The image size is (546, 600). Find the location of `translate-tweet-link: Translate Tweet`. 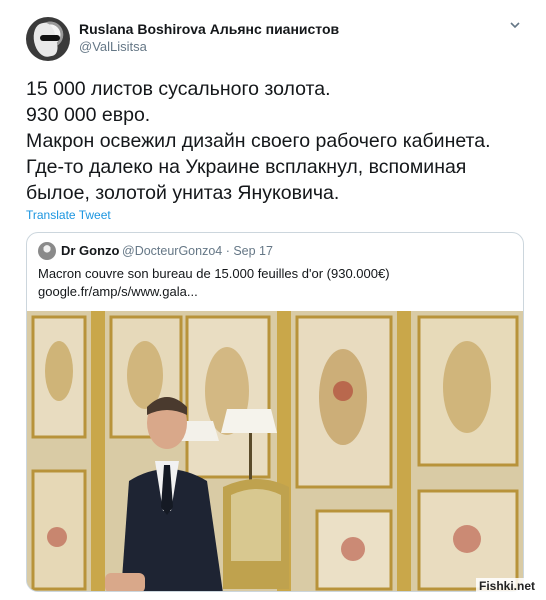

translate-tweet-link: Translate Tweet is located at coordinates (68, 215).